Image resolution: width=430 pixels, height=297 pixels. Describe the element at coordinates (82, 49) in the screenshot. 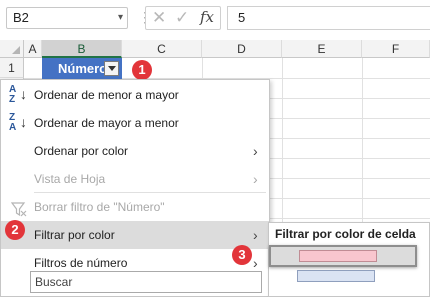

I see `column-header-b: B` at that location.